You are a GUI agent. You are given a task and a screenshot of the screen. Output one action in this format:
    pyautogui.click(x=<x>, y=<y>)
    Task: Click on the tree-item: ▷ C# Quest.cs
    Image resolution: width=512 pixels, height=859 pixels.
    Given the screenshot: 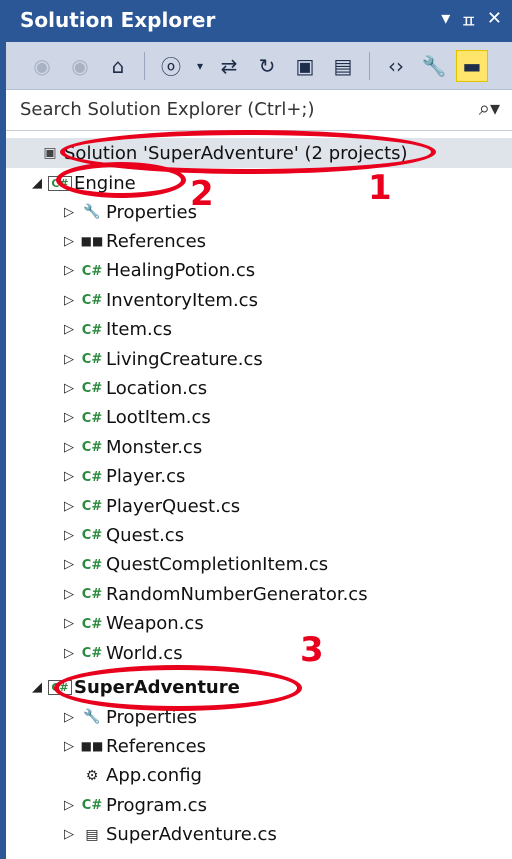 What is the action you would take?
    pyautogui.click(x=122, y=535)
    